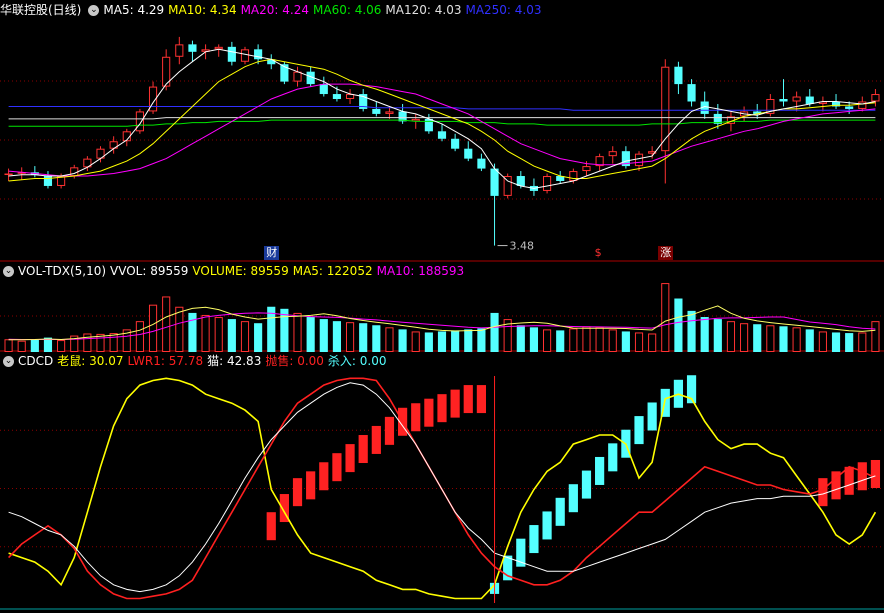  I want to click on stock-title: 华联控股(日线), so click(41, 10).